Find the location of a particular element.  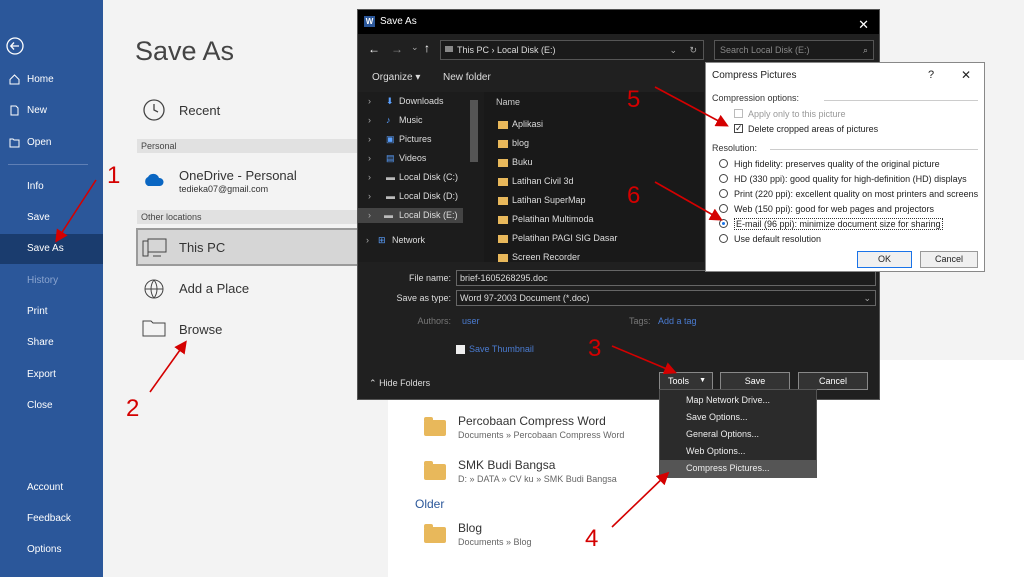

file-row: Pelatihan PAGI SIG Dasar is located at coordinates (557, 238).